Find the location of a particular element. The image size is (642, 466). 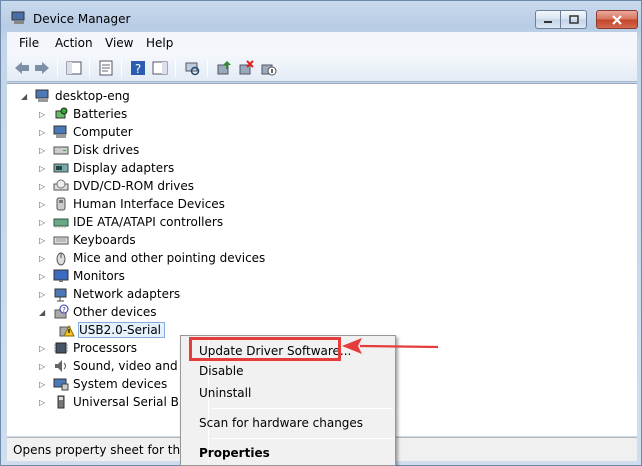

tree-label-root: desktop-eng is located at coordinates (92, 96).